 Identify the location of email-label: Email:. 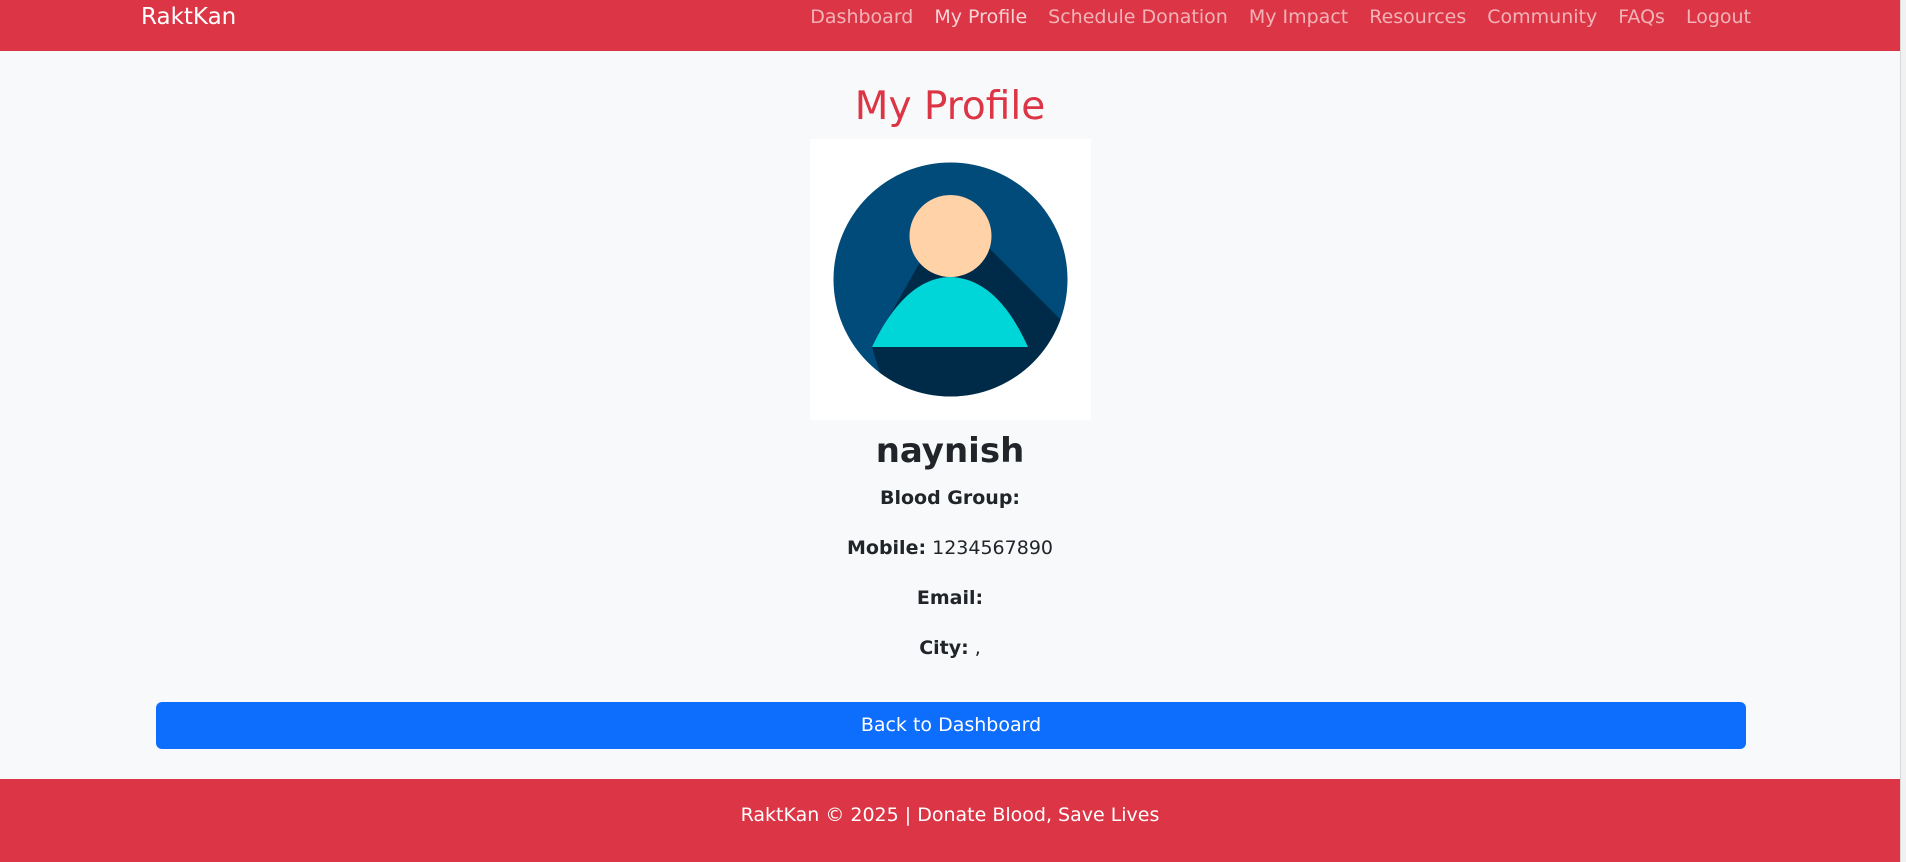
(950, 598).